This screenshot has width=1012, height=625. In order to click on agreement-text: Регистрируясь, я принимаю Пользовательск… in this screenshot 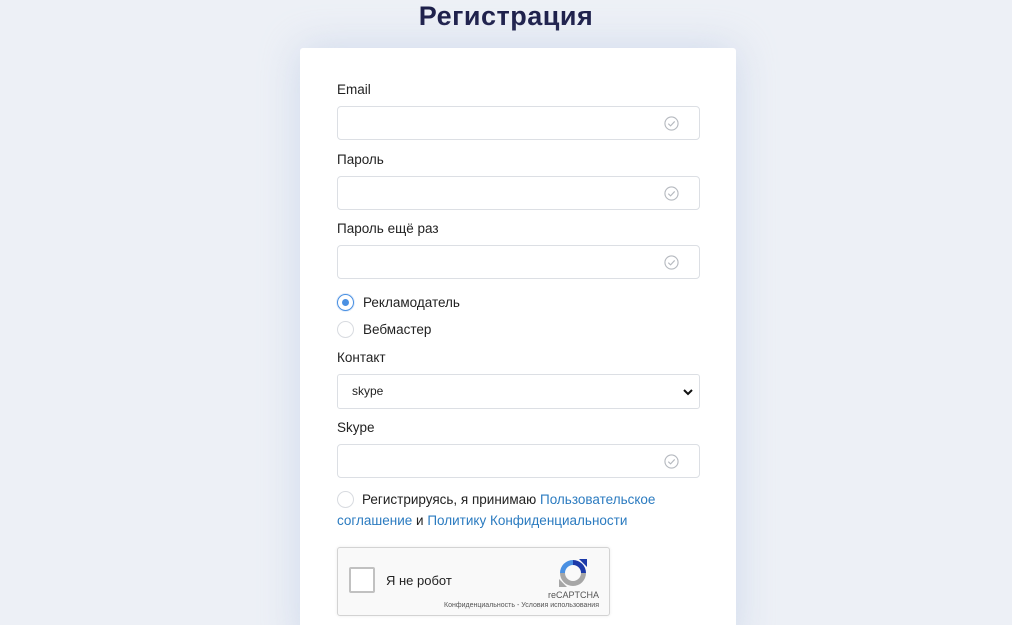, I will do `click(518, 510)`.